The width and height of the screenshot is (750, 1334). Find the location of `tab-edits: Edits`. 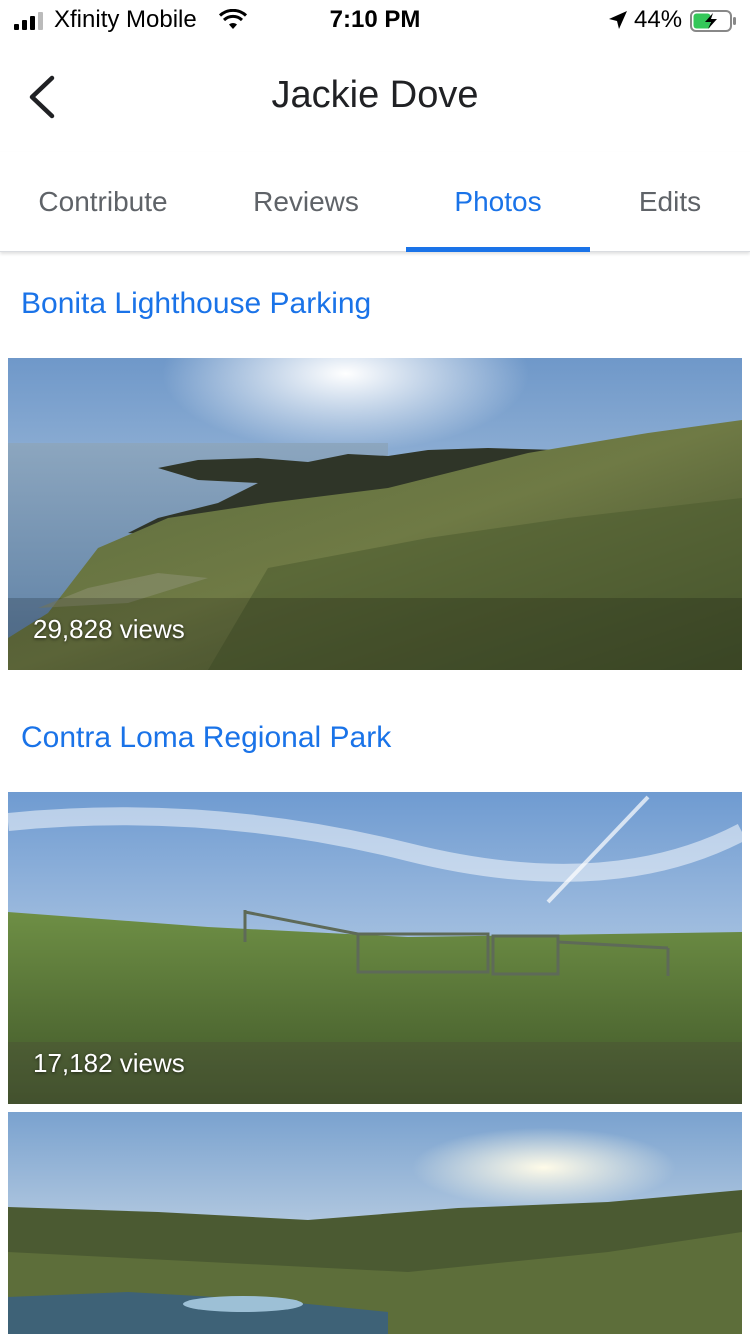

tab-edits: Edits is located at coordinates (670, 202).